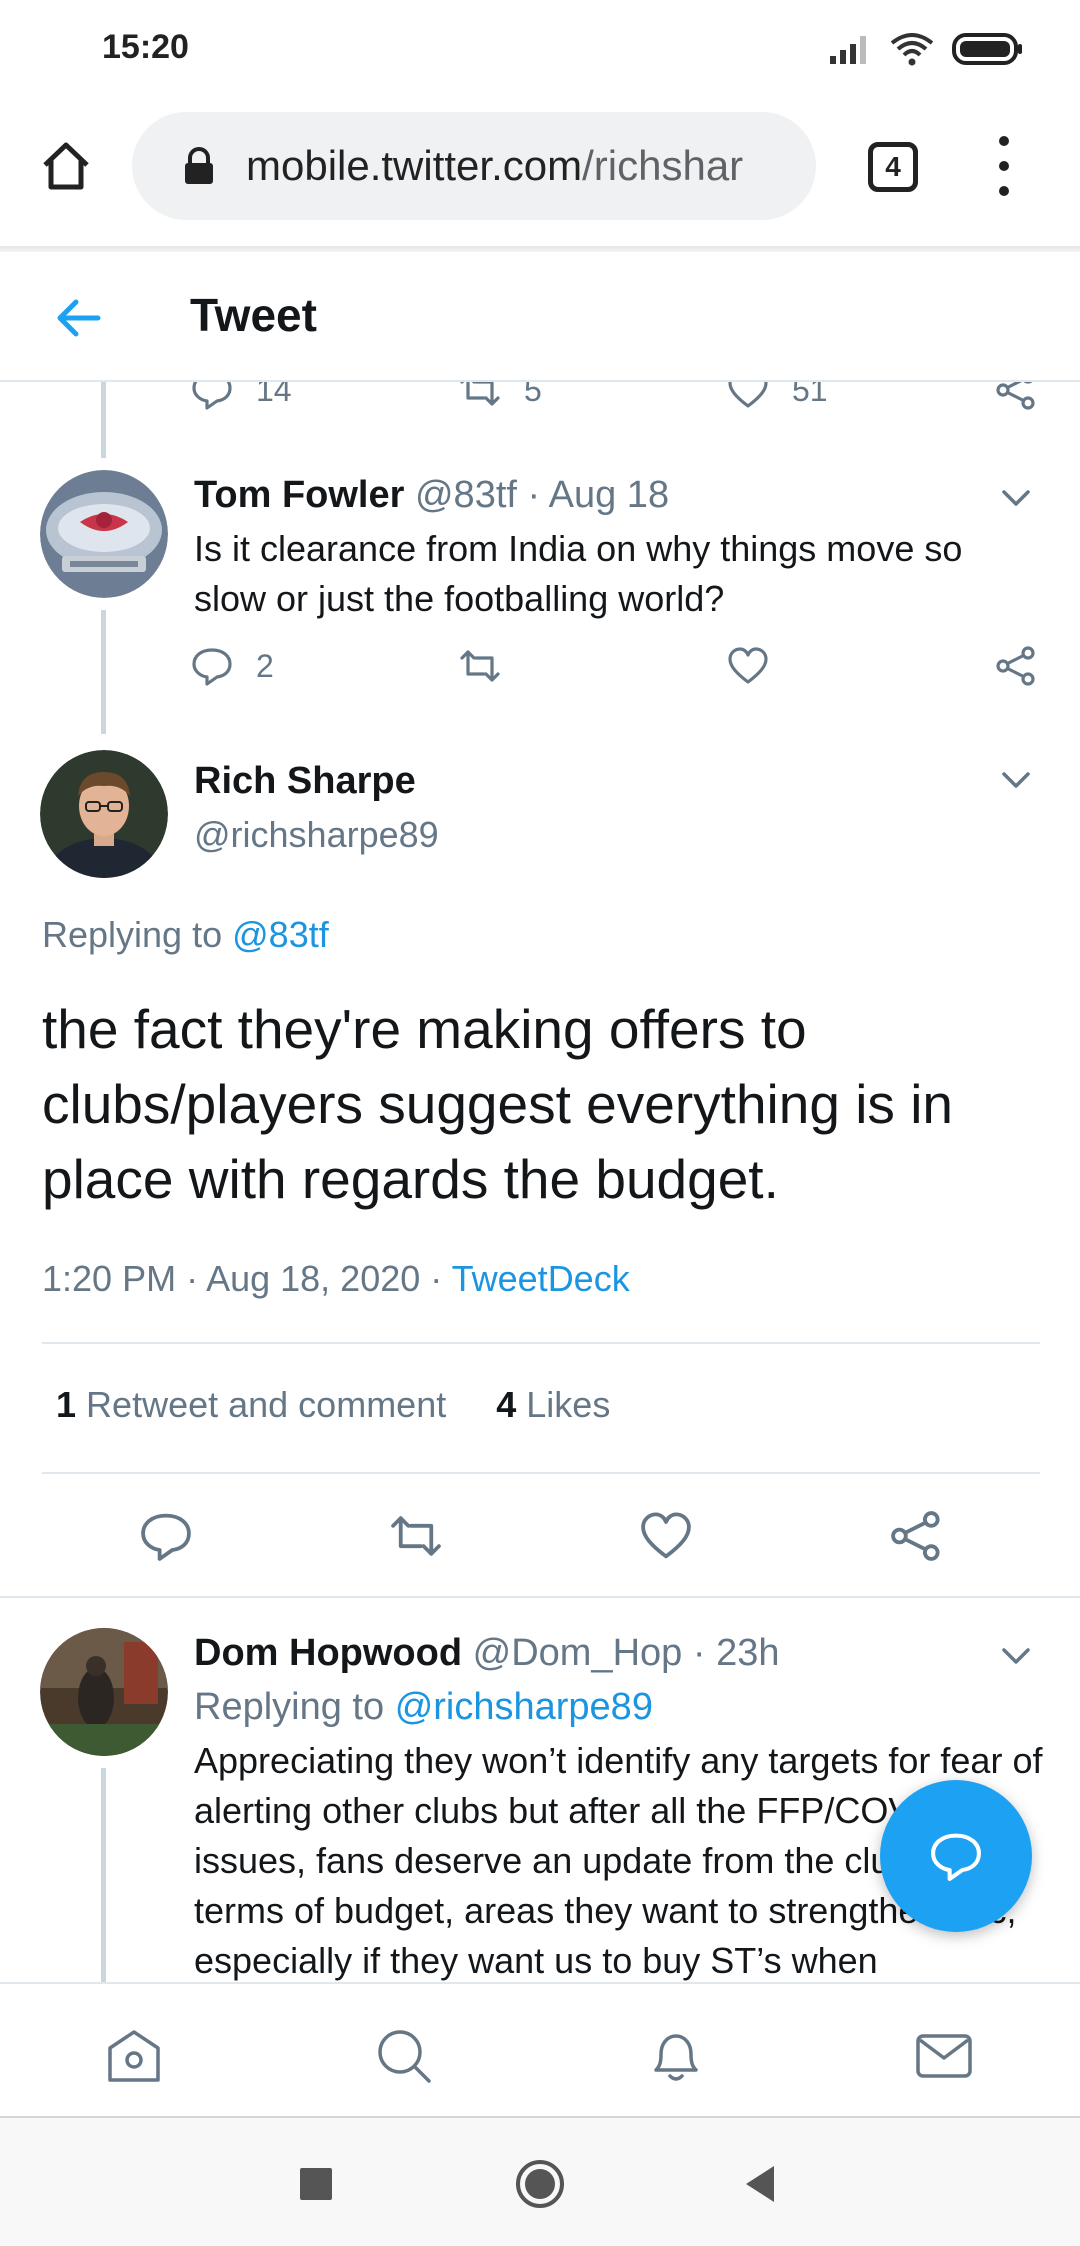 The width and height of the screenshot is (1080, 2246). I want to click on messages-mail-icon, so click(944, 2056).